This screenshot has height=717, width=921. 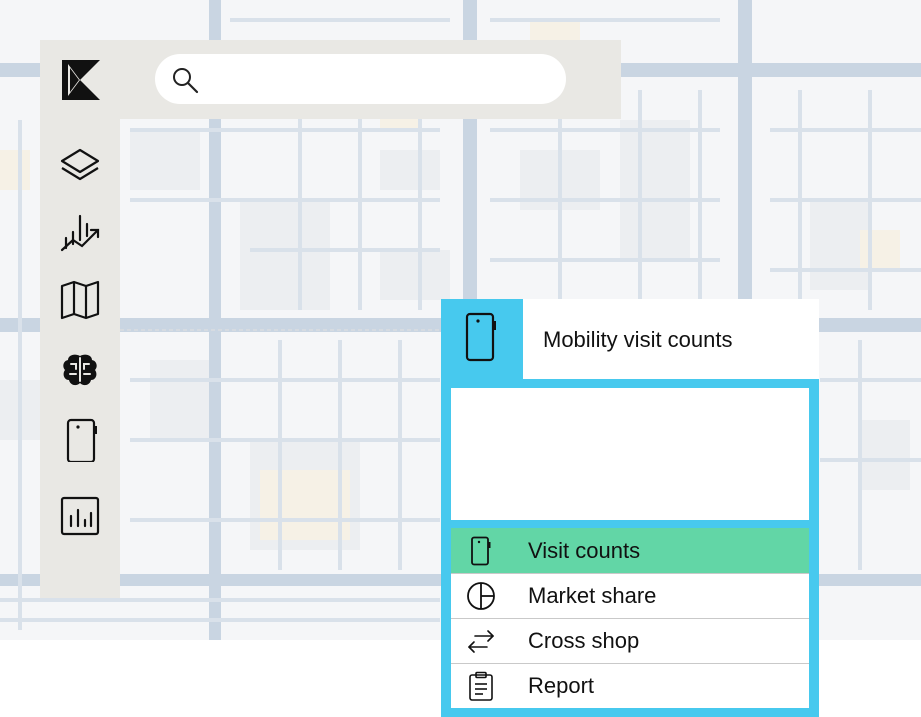 I want to click on swap-arrows-icon, so click(x=481, y=640).